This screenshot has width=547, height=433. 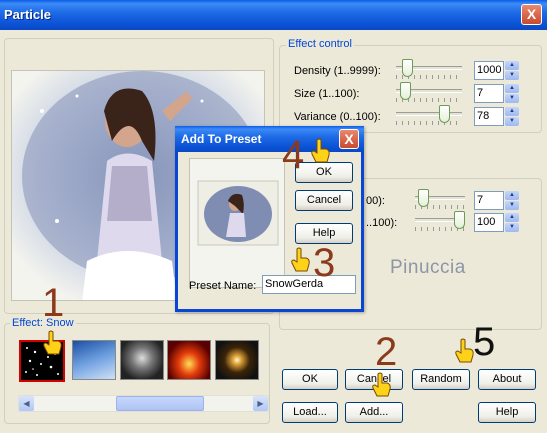 I want to click on density-input: 1000, so click(x=489, y=70).